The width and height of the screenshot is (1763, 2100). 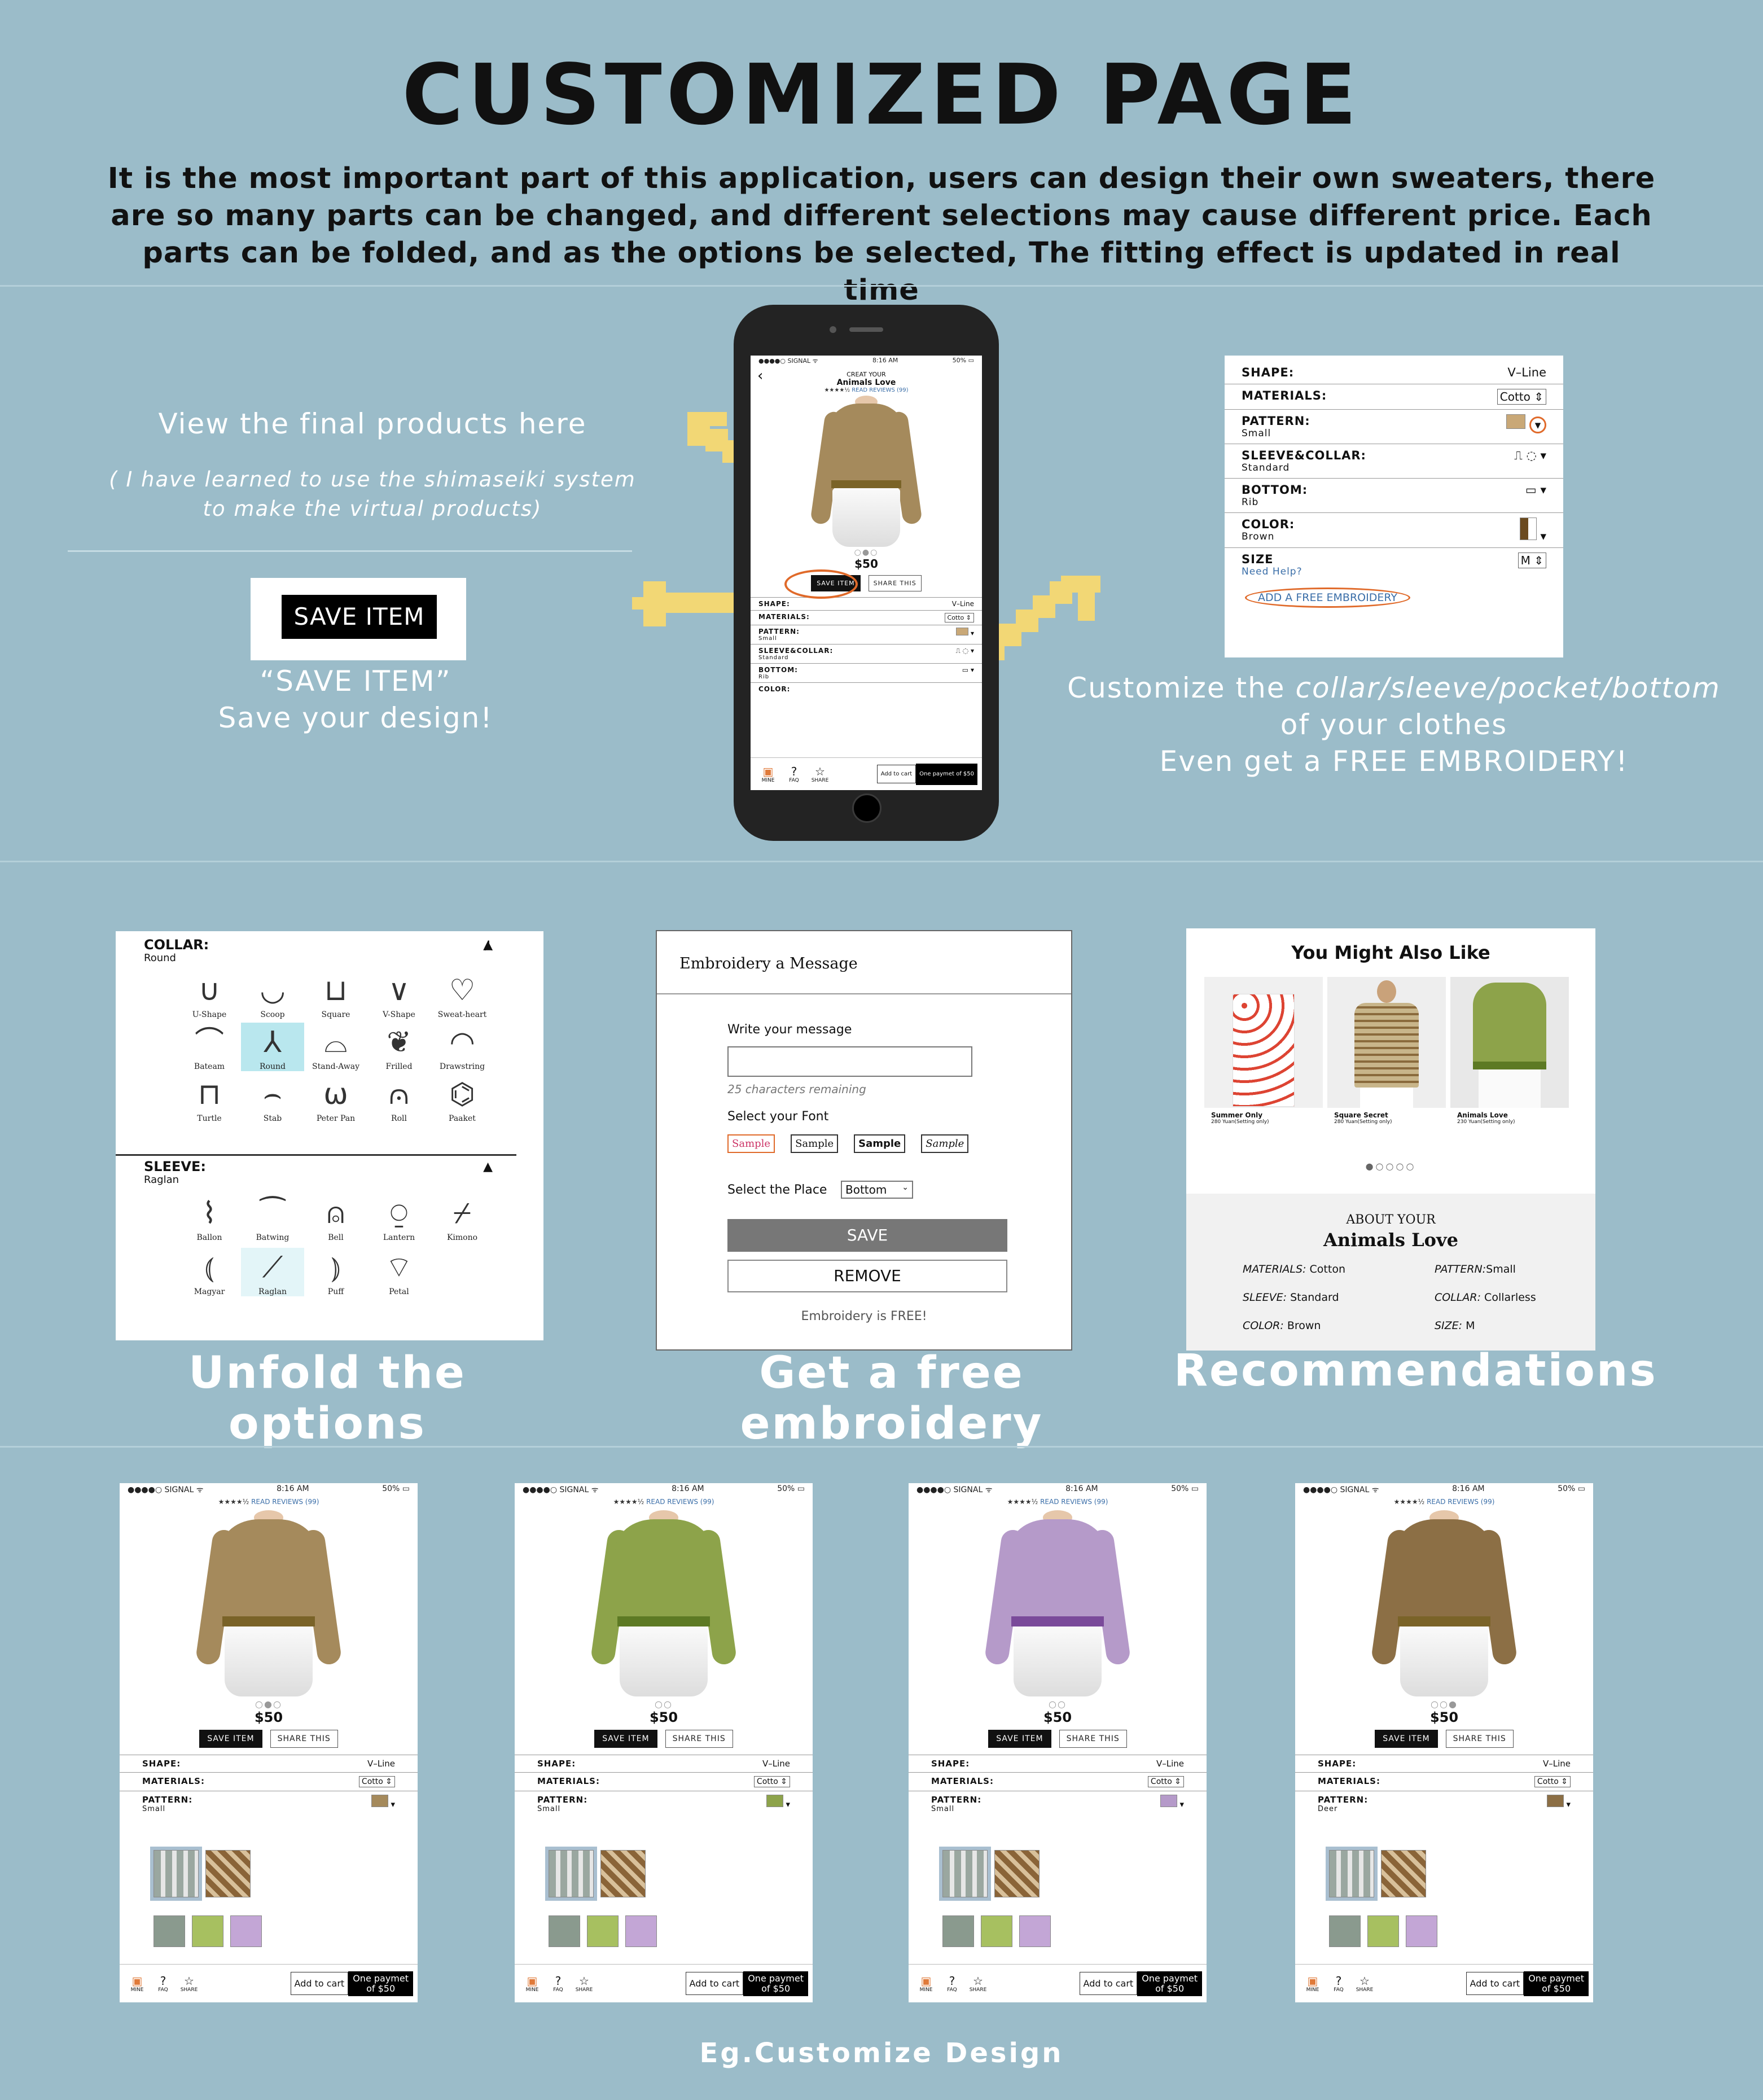 What do you see at coordinates (760, 376) in the screenshot?
I see `back-chevron-icon: ‹` at bounding box center [760, 376].